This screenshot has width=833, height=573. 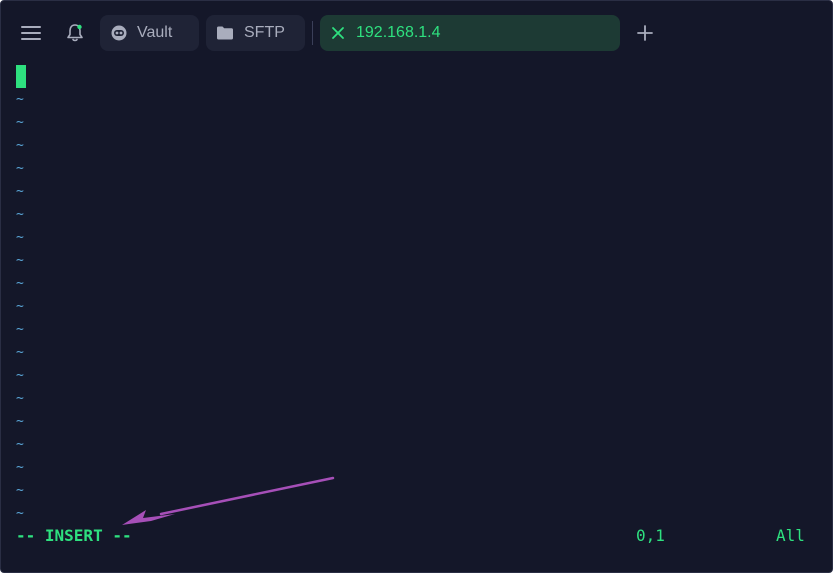 What do you see at coordinates (119, 33) in the screenshot?
I see `vault-icon` at bounding box center [119, 33].